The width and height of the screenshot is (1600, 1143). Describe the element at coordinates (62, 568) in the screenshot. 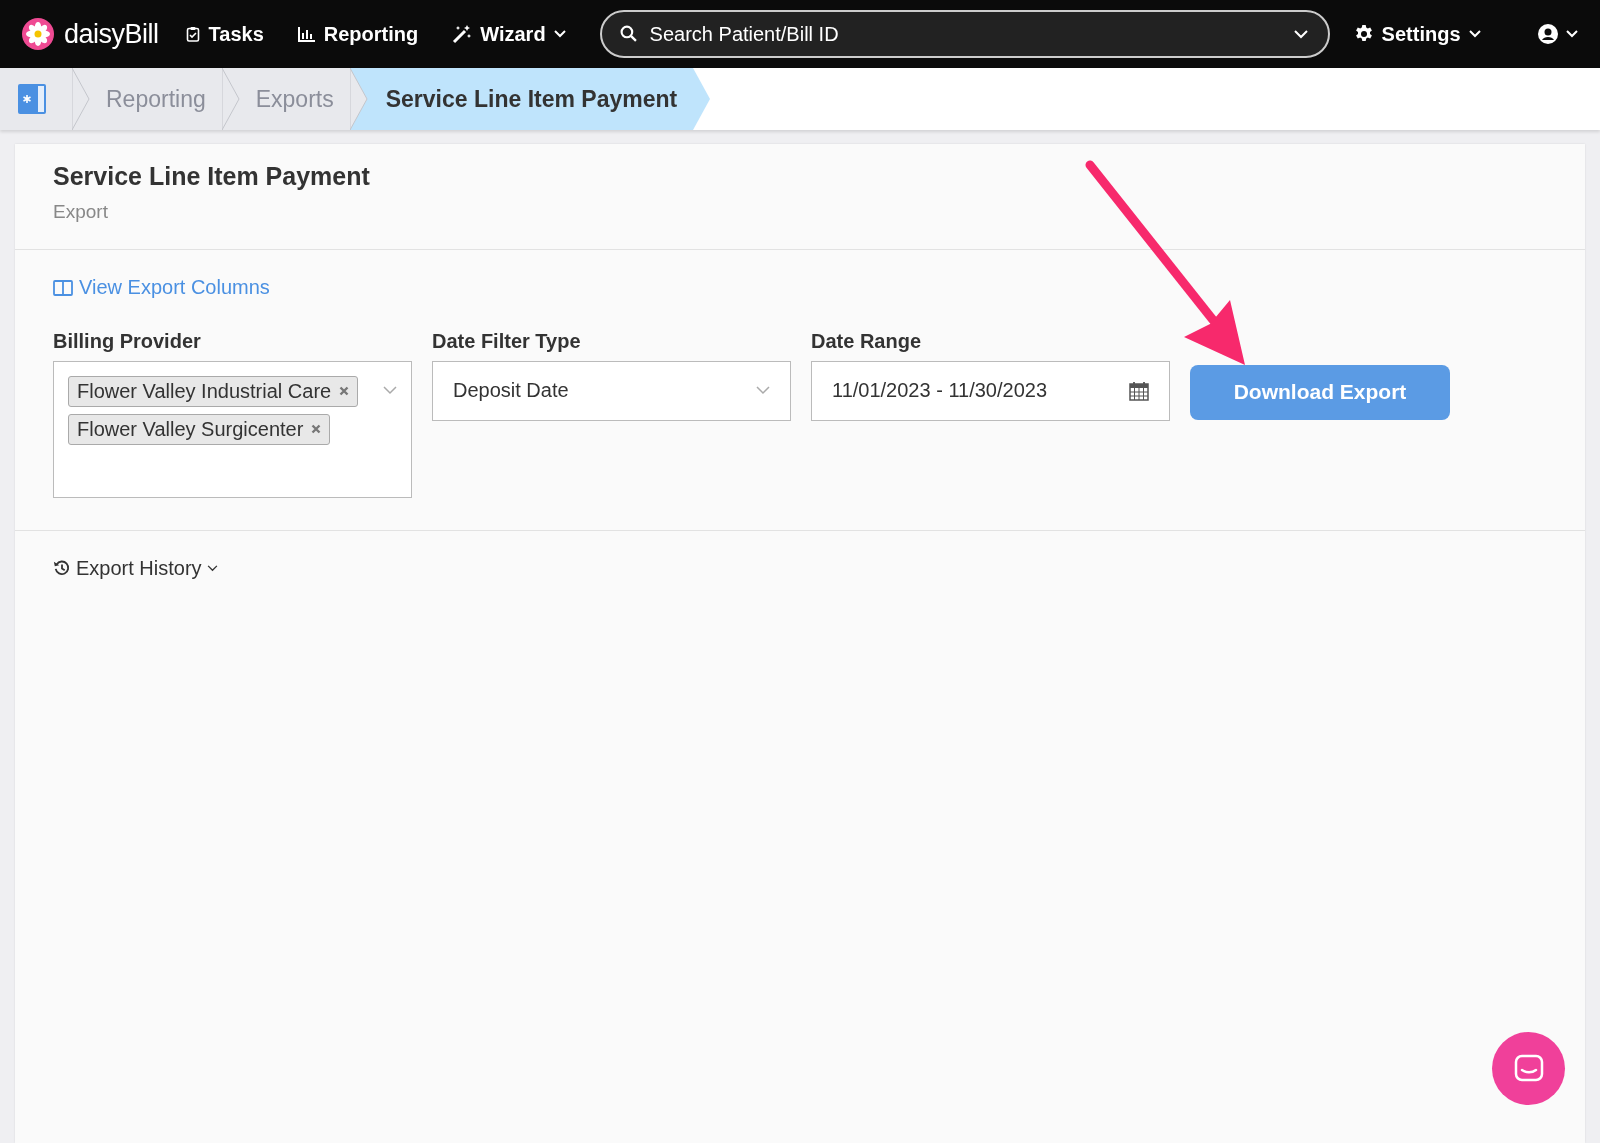

I see `history-icon` at that location.